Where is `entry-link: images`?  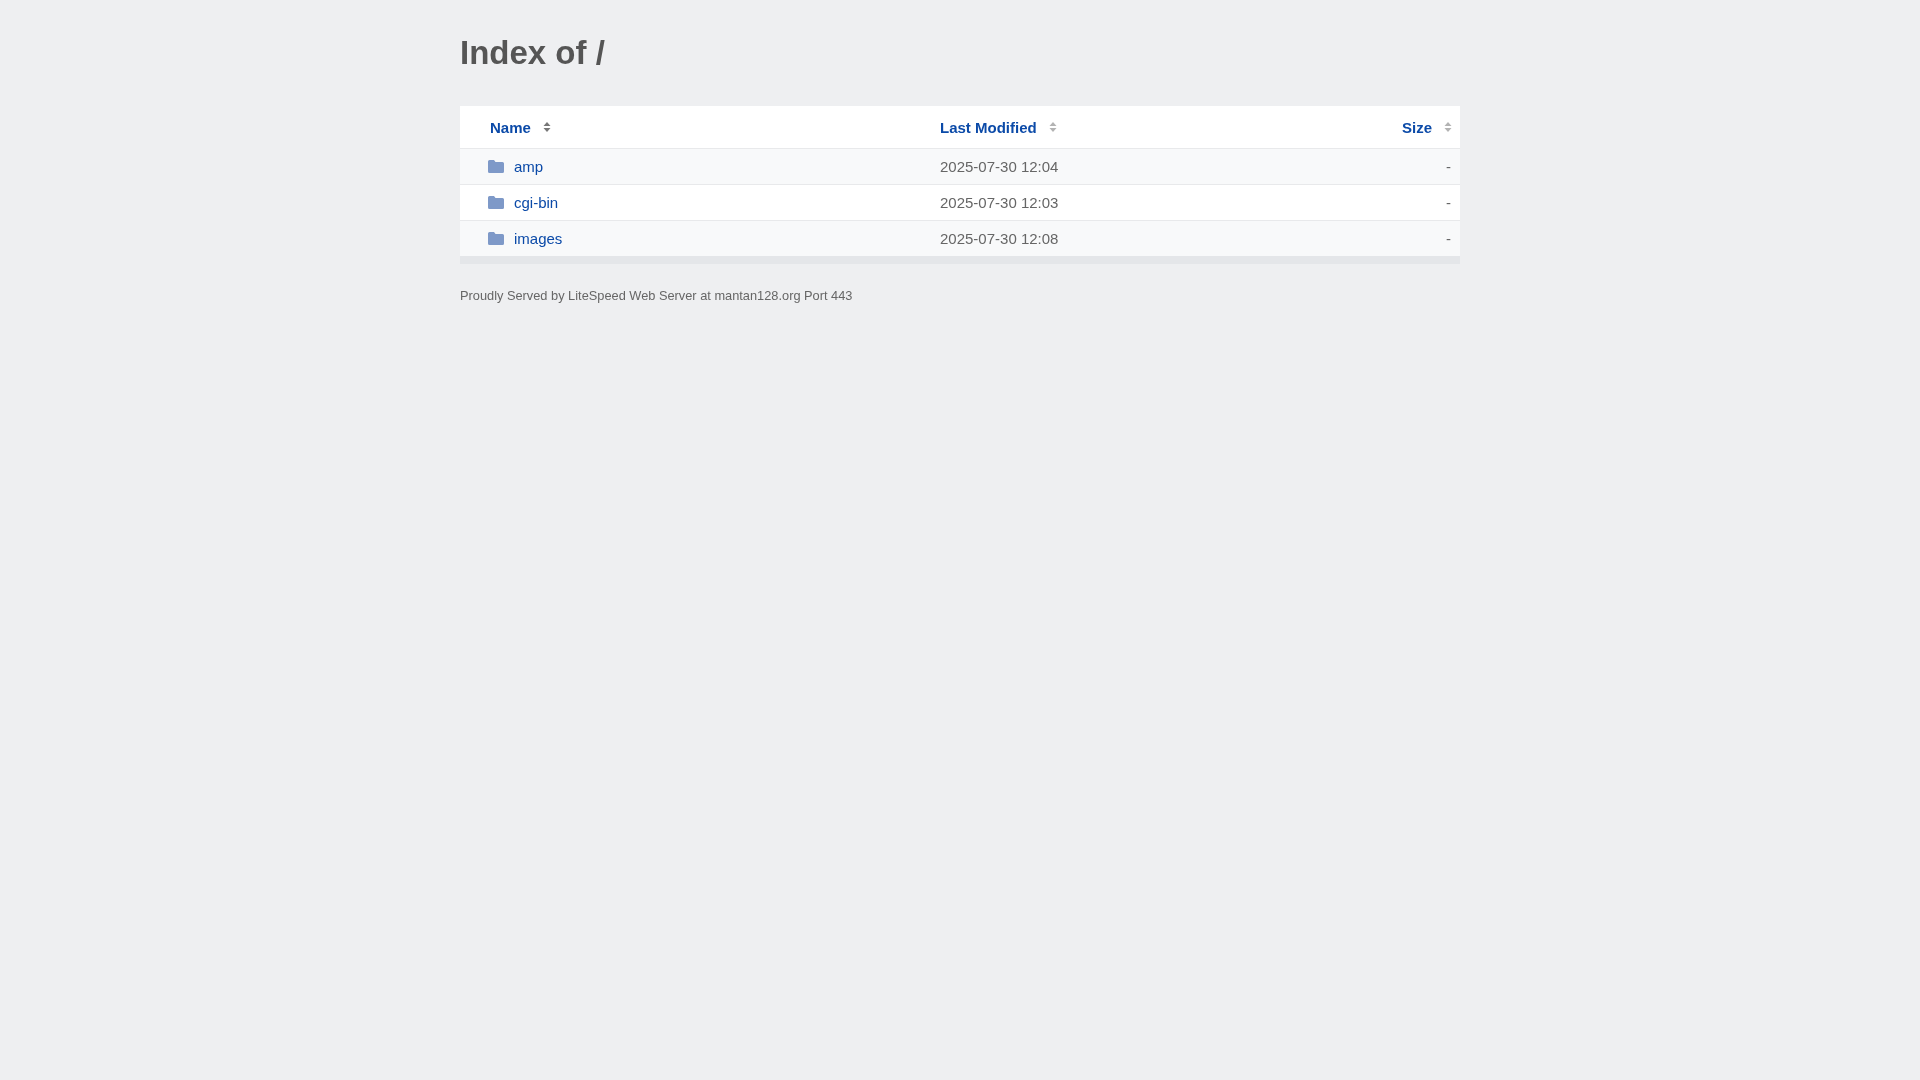
entry-link: images is located at coordinates (538, 238).